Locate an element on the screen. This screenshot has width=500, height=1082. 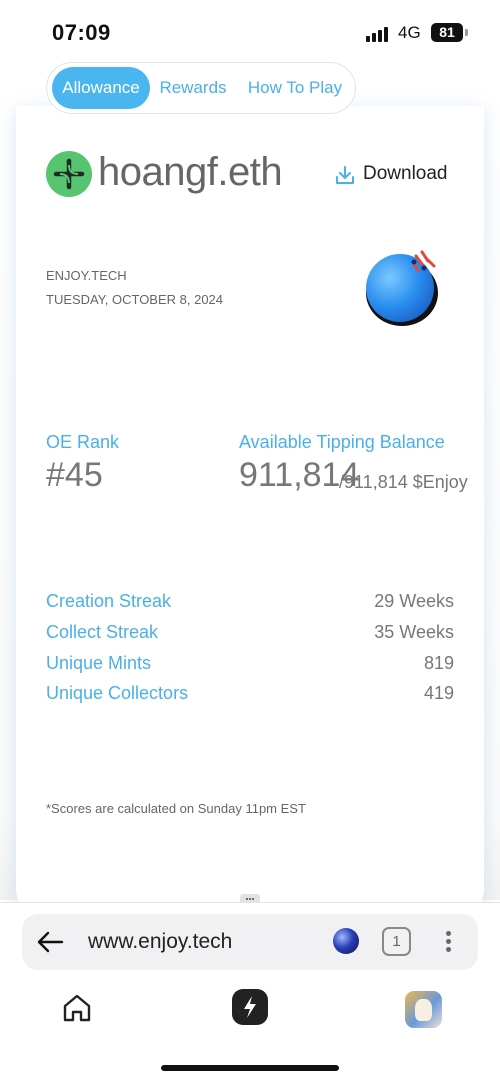
tipping-balance-label: Available Tipping Balance is located at coordinates (342, 442).